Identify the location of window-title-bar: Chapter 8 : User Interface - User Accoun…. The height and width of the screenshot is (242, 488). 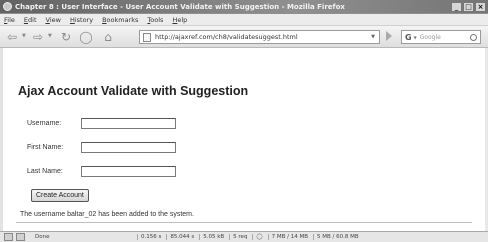
(244, 7).